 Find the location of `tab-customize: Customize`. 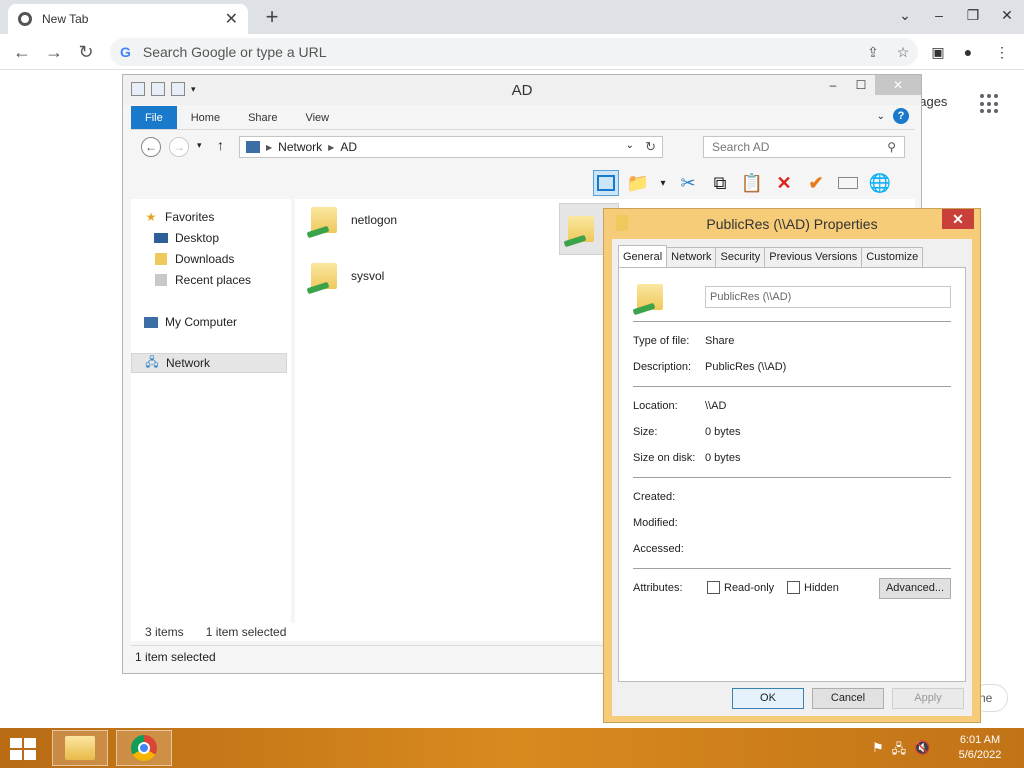

tab-customize: Customize is located at coordinates (892, 257).